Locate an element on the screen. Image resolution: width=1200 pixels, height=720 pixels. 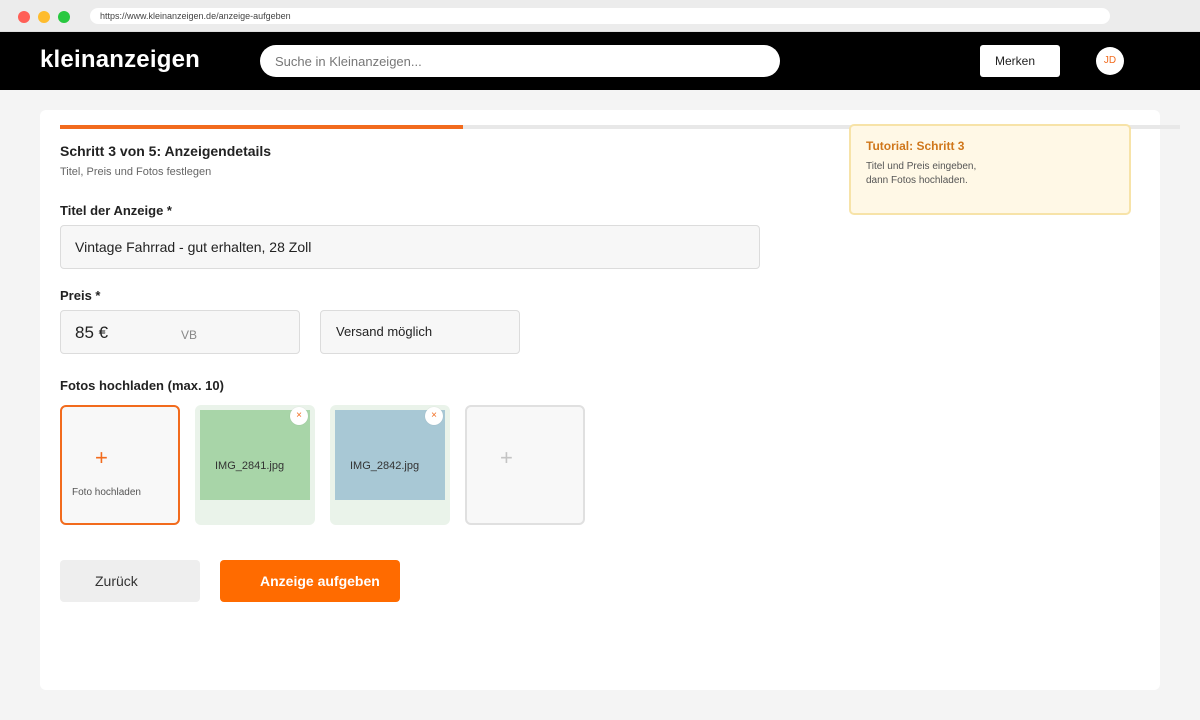
photos-label: Fotos hochladen (max. 10) is located at coordinates (142, 385).